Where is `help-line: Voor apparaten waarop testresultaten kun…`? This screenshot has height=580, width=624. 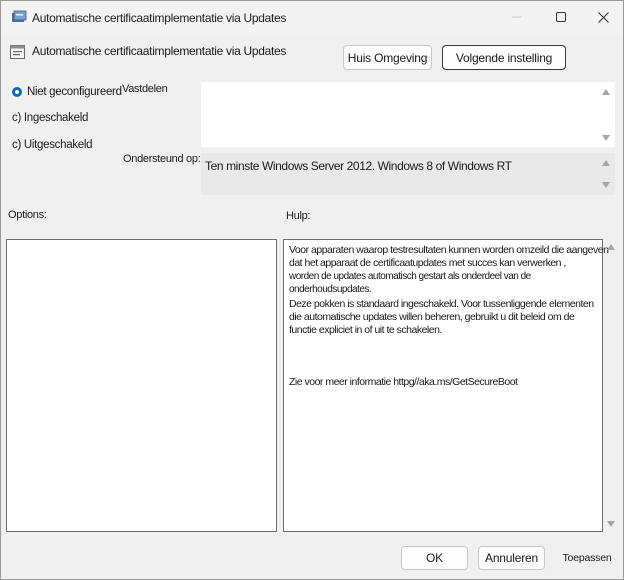 help-line: Voor apparaten waarop testresultaten kun… is located at coordinates (449, 250).